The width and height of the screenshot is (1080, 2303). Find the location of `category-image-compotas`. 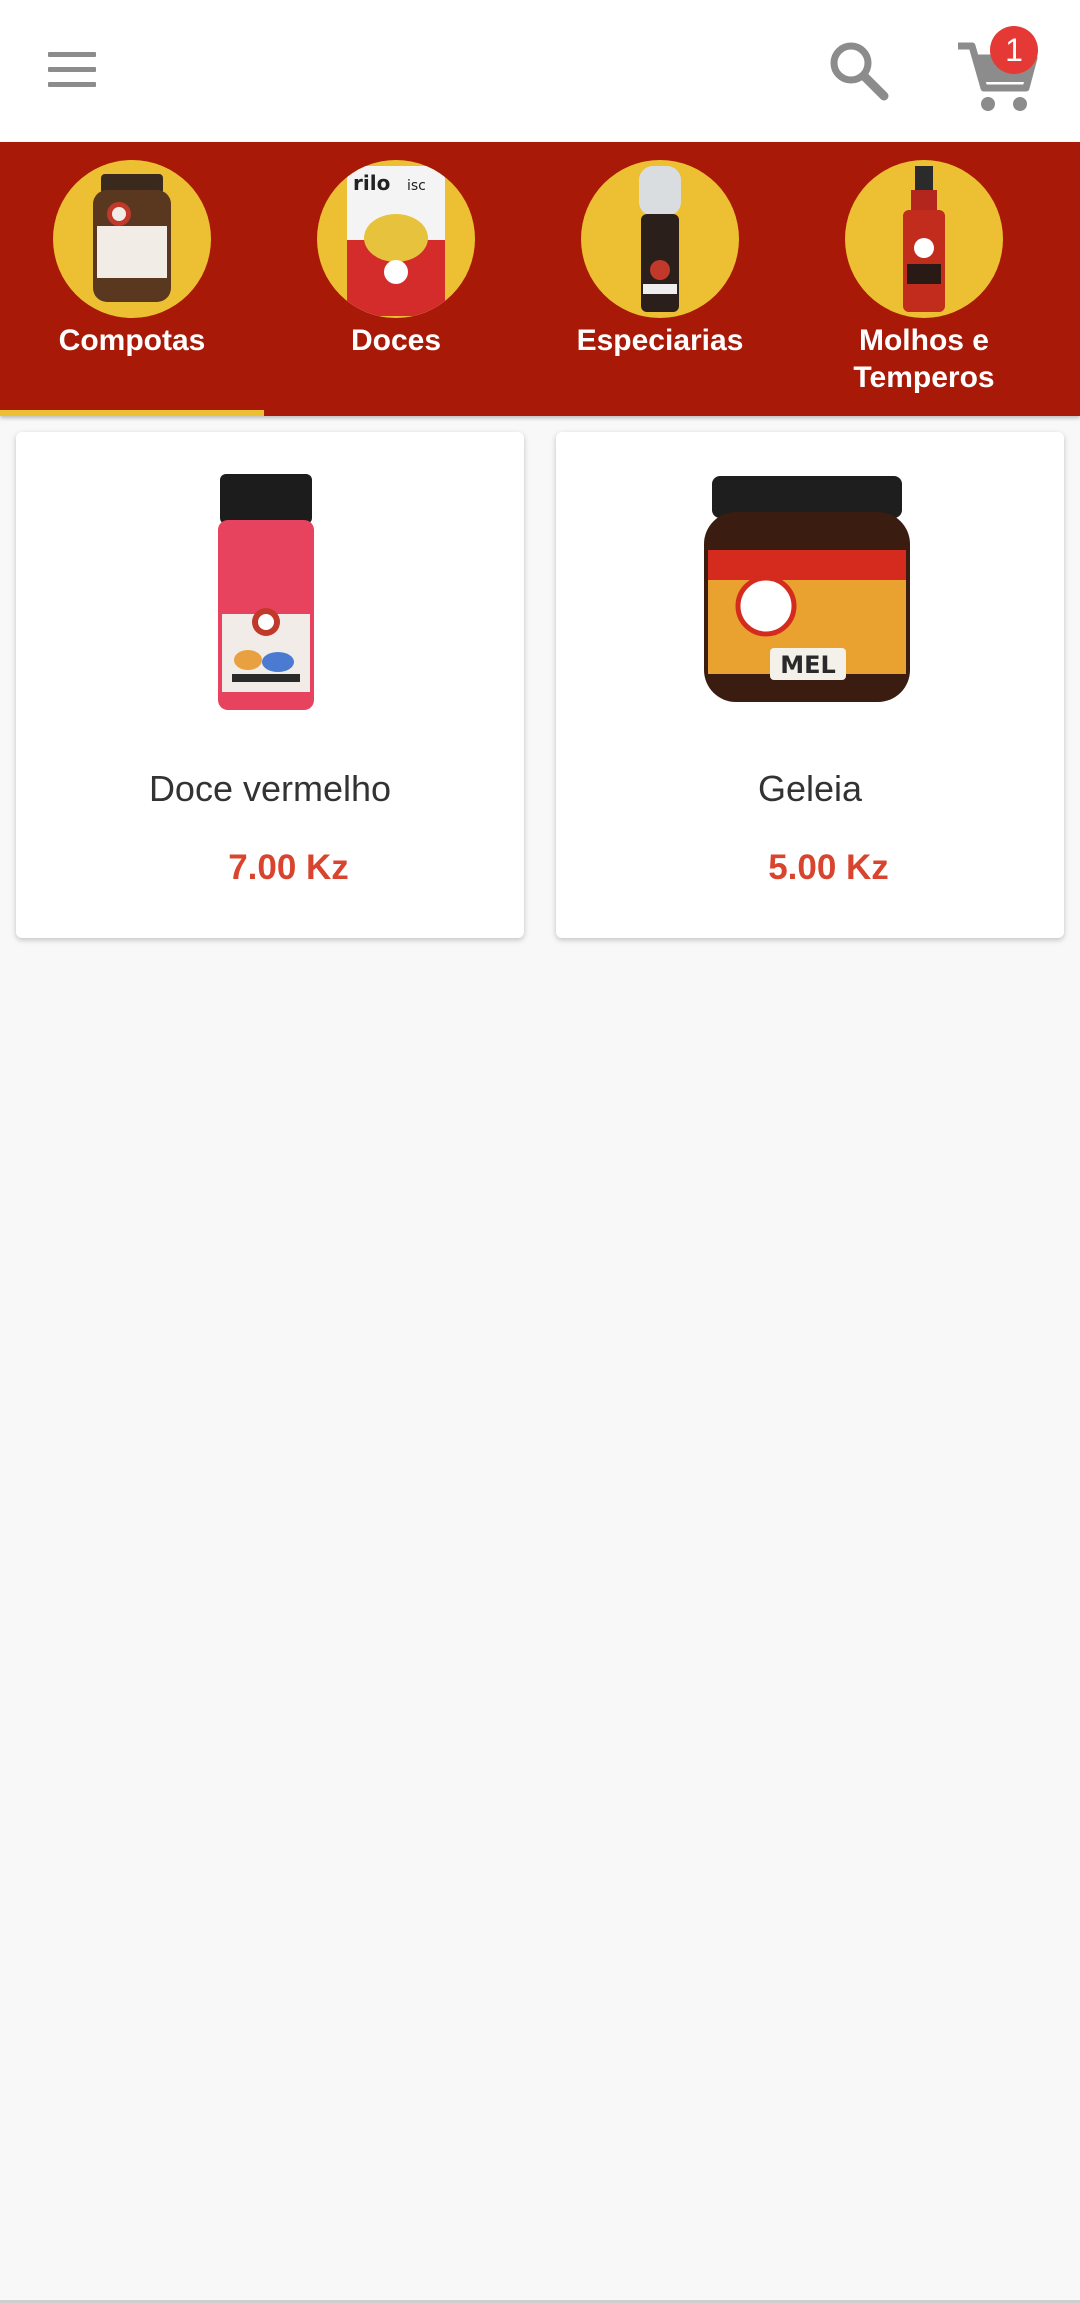

category-image-compotas is located at coordinates (132, 239).